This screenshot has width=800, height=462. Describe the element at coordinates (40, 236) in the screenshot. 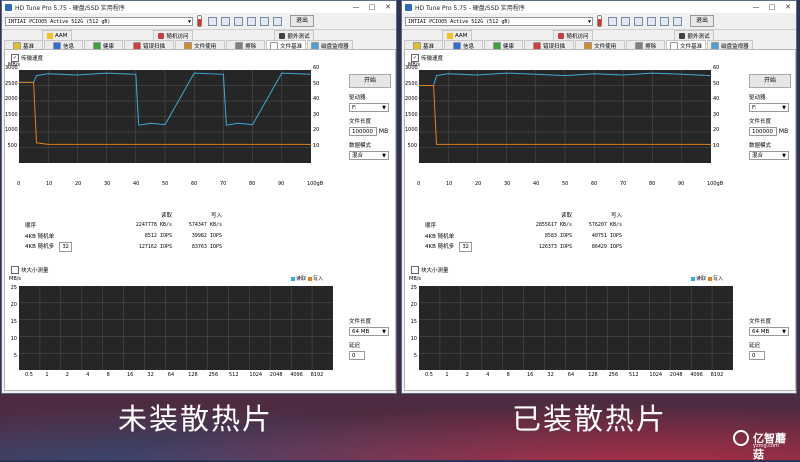

I see `row-label: 4KB 随机单` at that location.